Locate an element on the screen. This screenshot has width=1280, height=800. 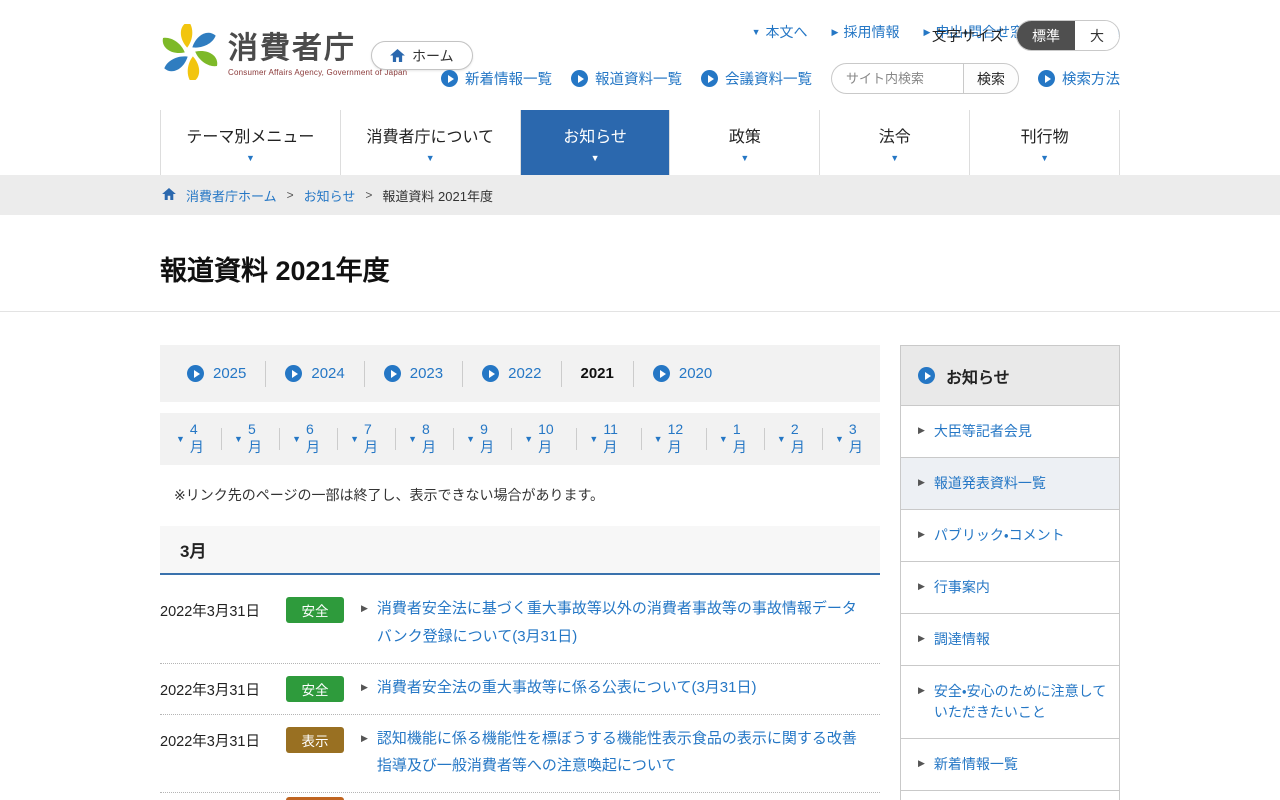
year-tab: 2025 is located at coordinates (217, 373).